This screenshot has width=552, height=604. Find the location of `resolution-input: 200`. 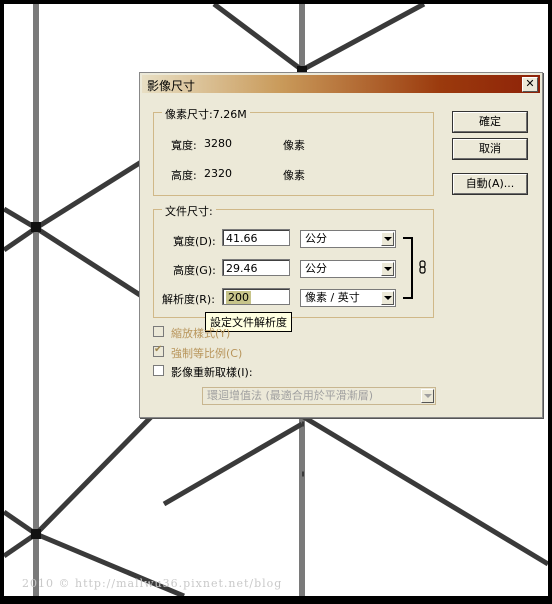

resolution-input: 200 is located at coordinates (256, 296).